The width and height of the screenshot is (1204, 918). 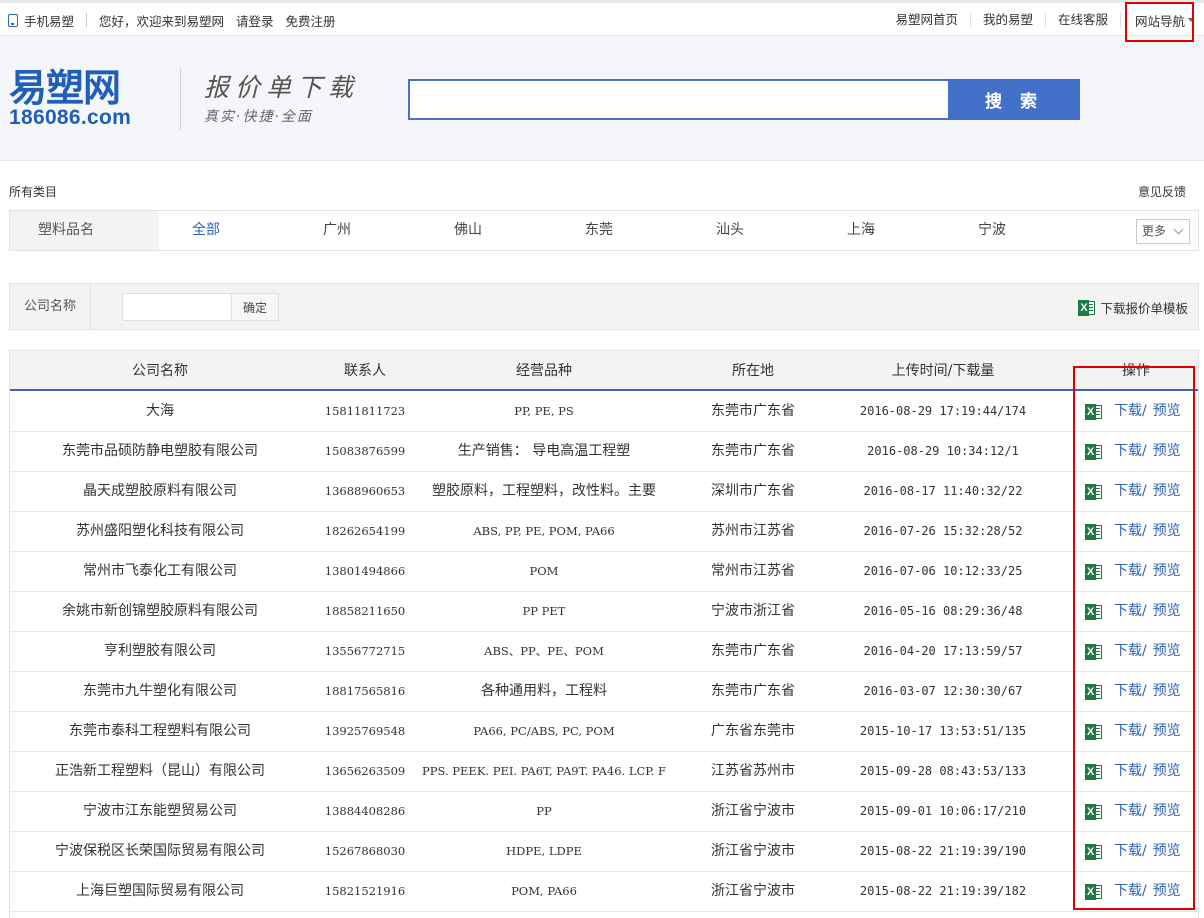 What do you see at coordinates (255, 307) in the screenshot?
I see `confirm-button: 确定` at bounding box center [255, 307].